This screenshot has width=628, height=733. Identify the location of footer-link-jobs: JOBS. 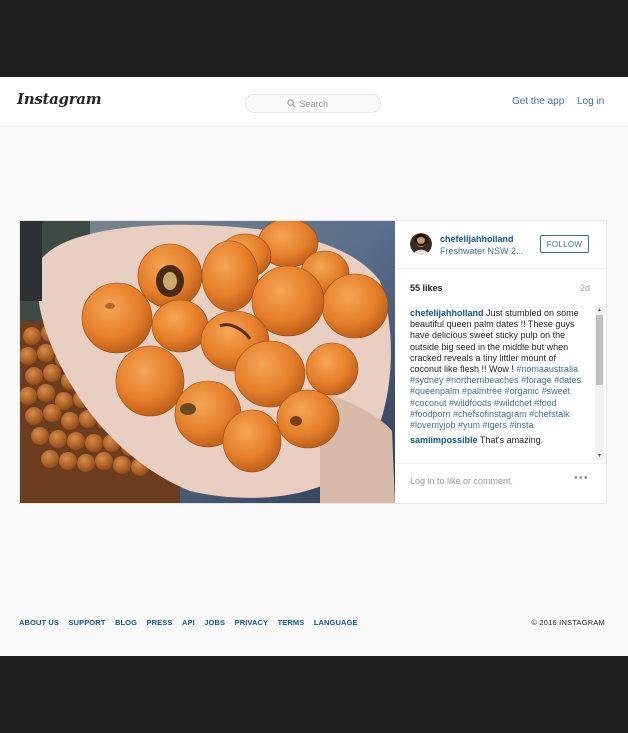
(214, 622).